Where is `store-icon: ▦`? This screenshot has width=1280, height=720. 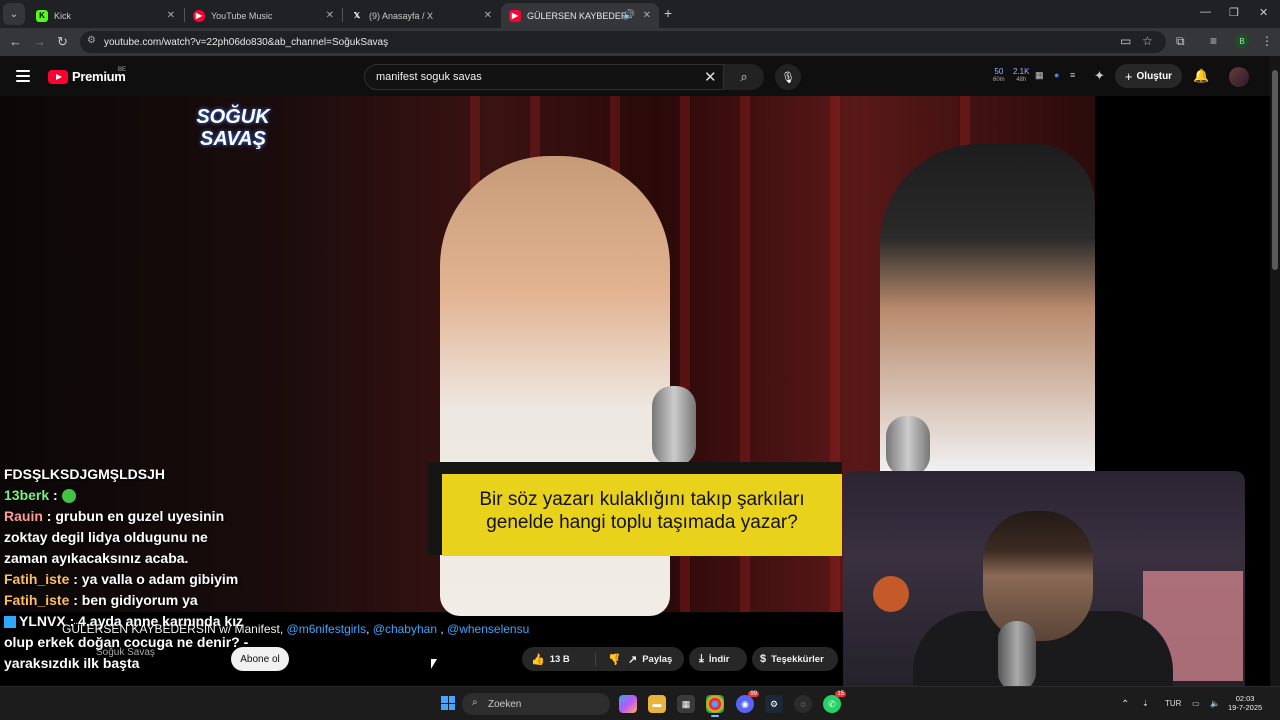
store-icon: ▦ is located at coordinates (686, 704).